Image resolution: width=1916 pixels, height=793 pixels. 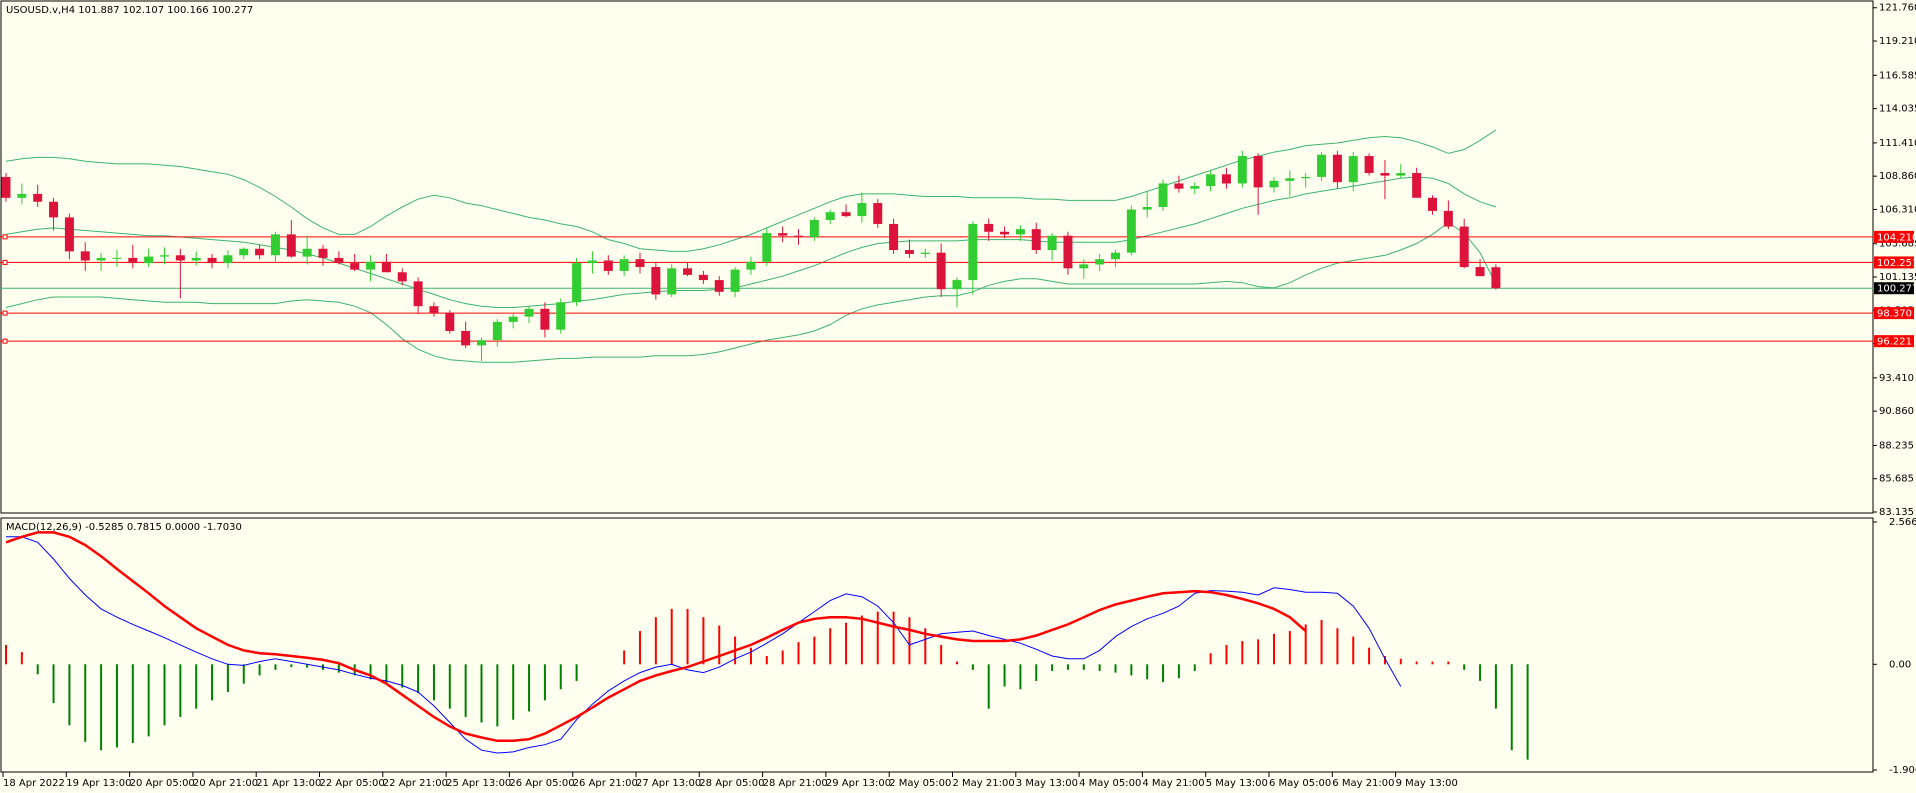 I want to click on time-tick-label: 2 May 21:00, so click(x=984, y=783).